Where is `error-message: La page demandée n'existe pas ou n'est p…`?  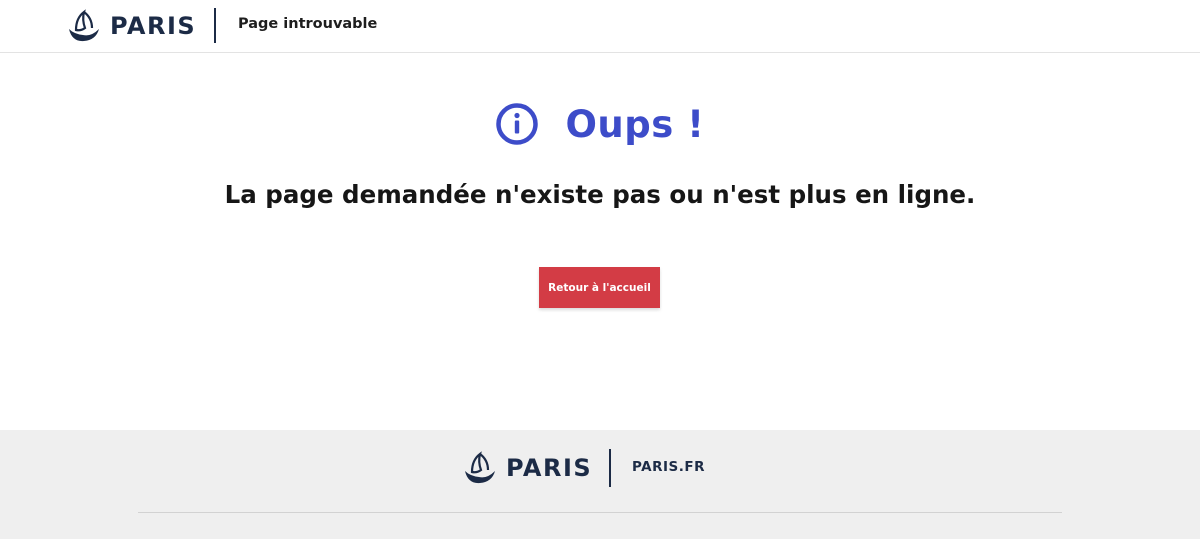 error-message: La page demandée n'existe pas ou n'est p… is located at coordinates (600, 194).